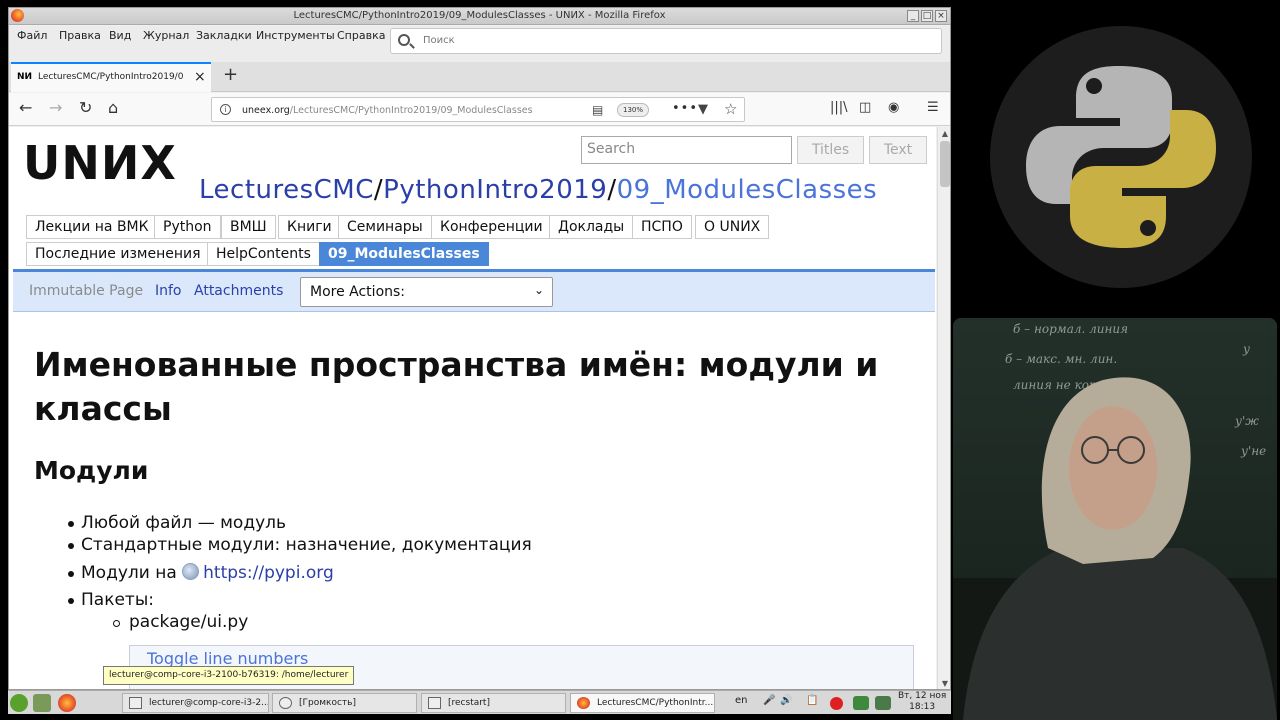 This screenshot has height=720, width=1280. What do you see at coordinates (685, 108) in the screenshot?
I see `page-actions-menu-icon: •••` at bounding box center [685, 108].